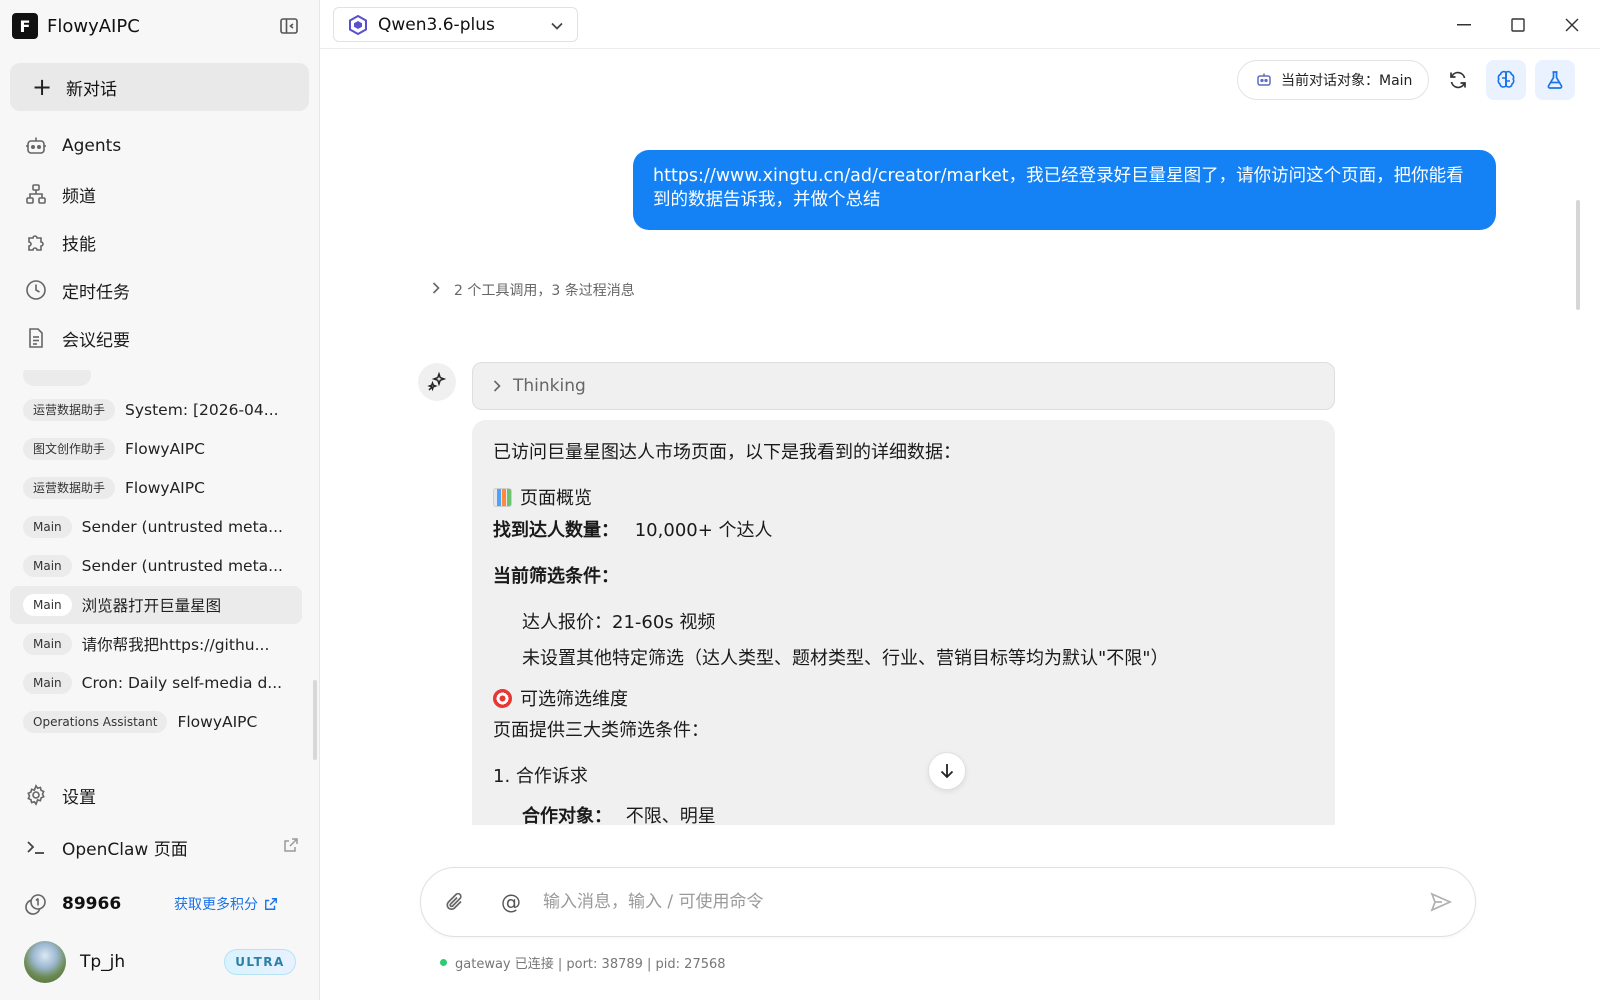 The height and width of the screenshot is (1000, 1600). I want to click on session-tag: Operations Assistant, so click(95, 722).